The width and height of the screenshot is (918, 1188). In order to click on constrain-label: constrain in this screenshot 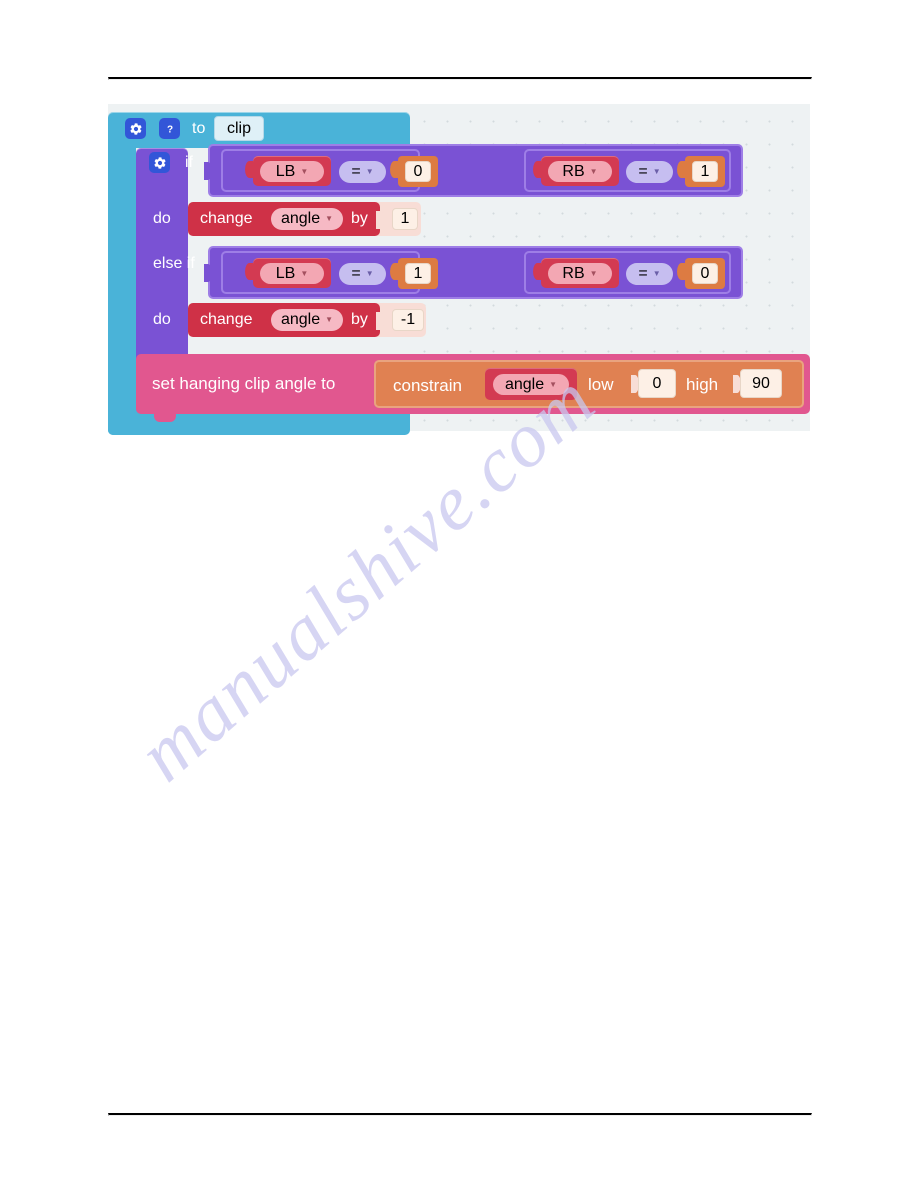, I will do `click(427, 385)`.